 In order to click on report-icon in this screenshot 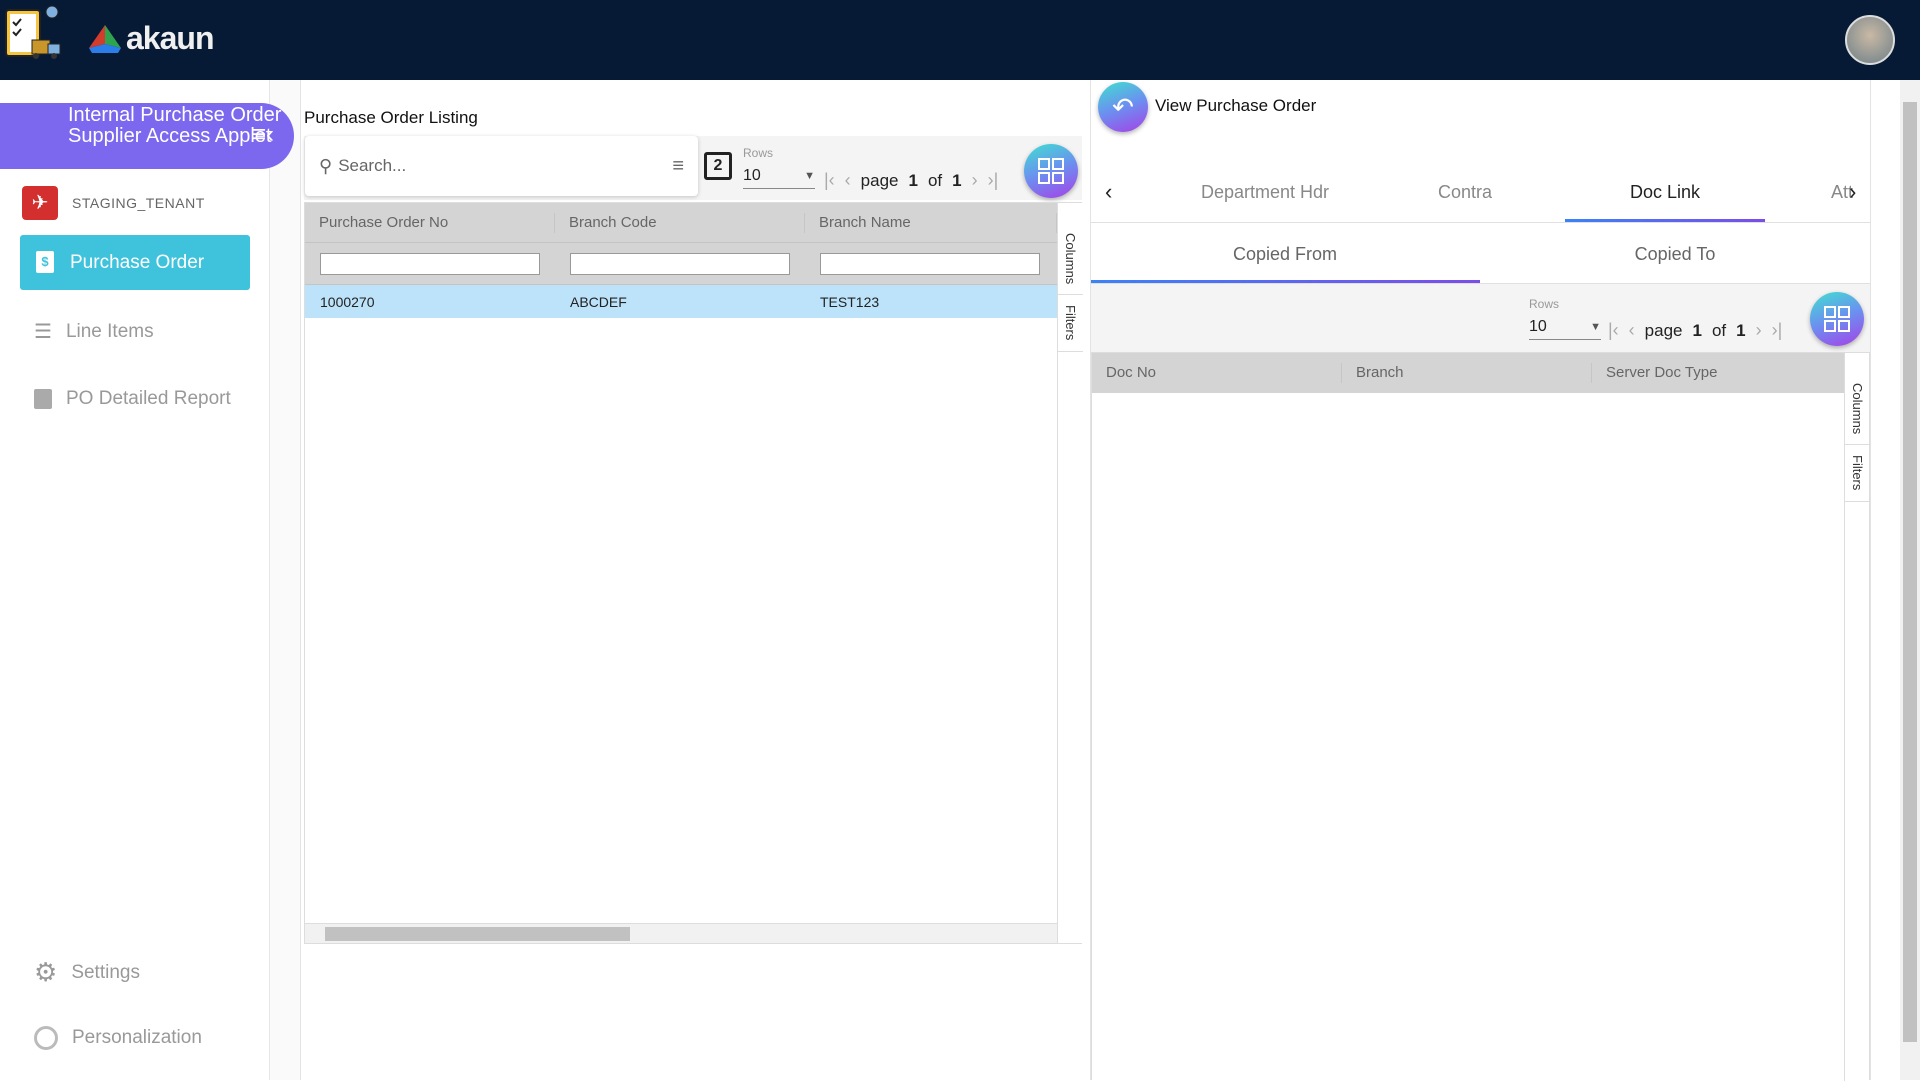, I will do `click(43, 399)`.